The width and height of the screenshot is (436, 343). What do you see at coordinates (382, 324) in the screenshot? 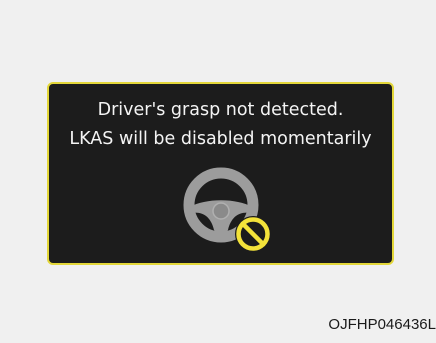
I see `figure-code: OJFHP046436L` at bounding box center [382, 324].